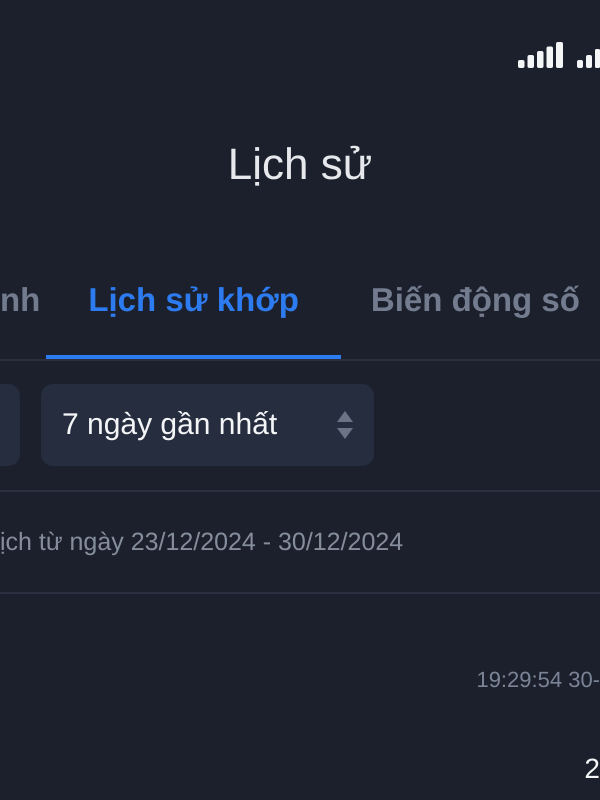 The height and width of the screenshot is (800, 600). What do you see at coordinates (193, 319) in the screenshot?
I see `tab: Lịch sử khớp` at bounding box center [193, 319].